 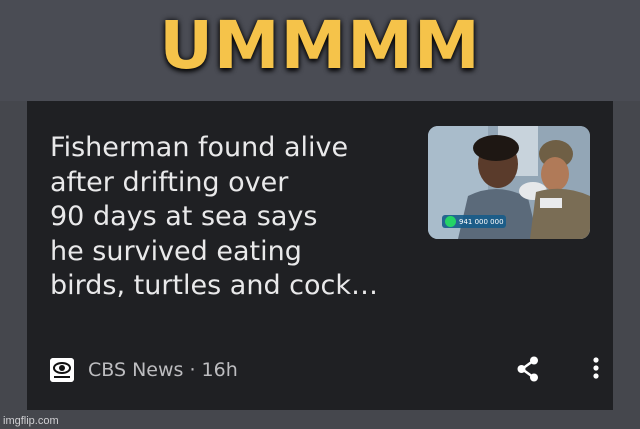 What do you see at coordinates (450, 221) in the screenshot?
I see `whatsapp-icon` at bounding box center [450, 221].